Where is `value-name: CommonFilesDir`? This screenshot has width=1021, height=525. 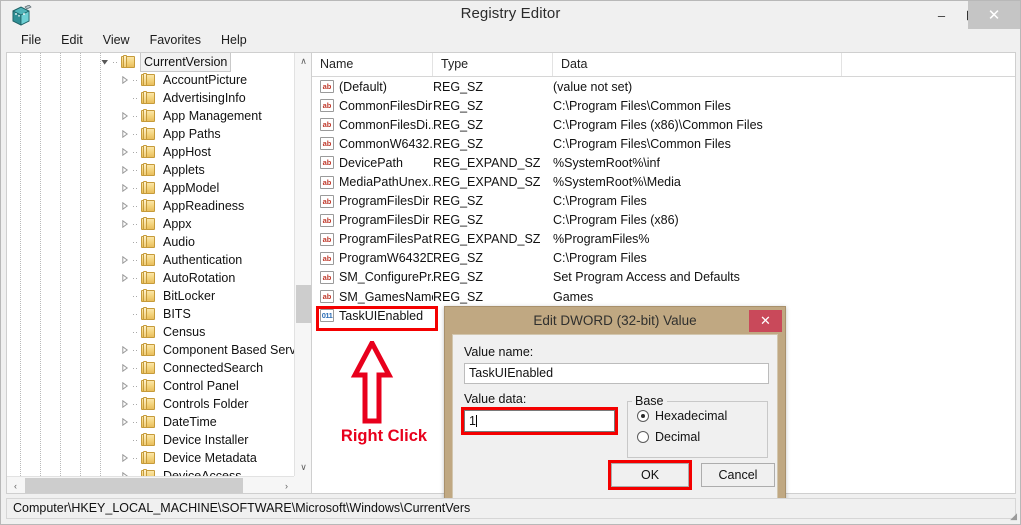 value-name: CommonFilesDir is located at coordinates (386, 105).